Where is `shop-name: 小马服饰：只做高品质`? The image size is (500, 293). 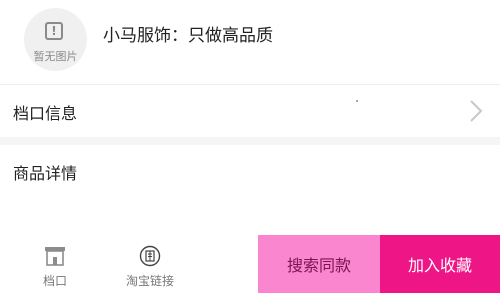
shop-name: 小马服饰：只做高品质 is located at coordinates (188, 36).